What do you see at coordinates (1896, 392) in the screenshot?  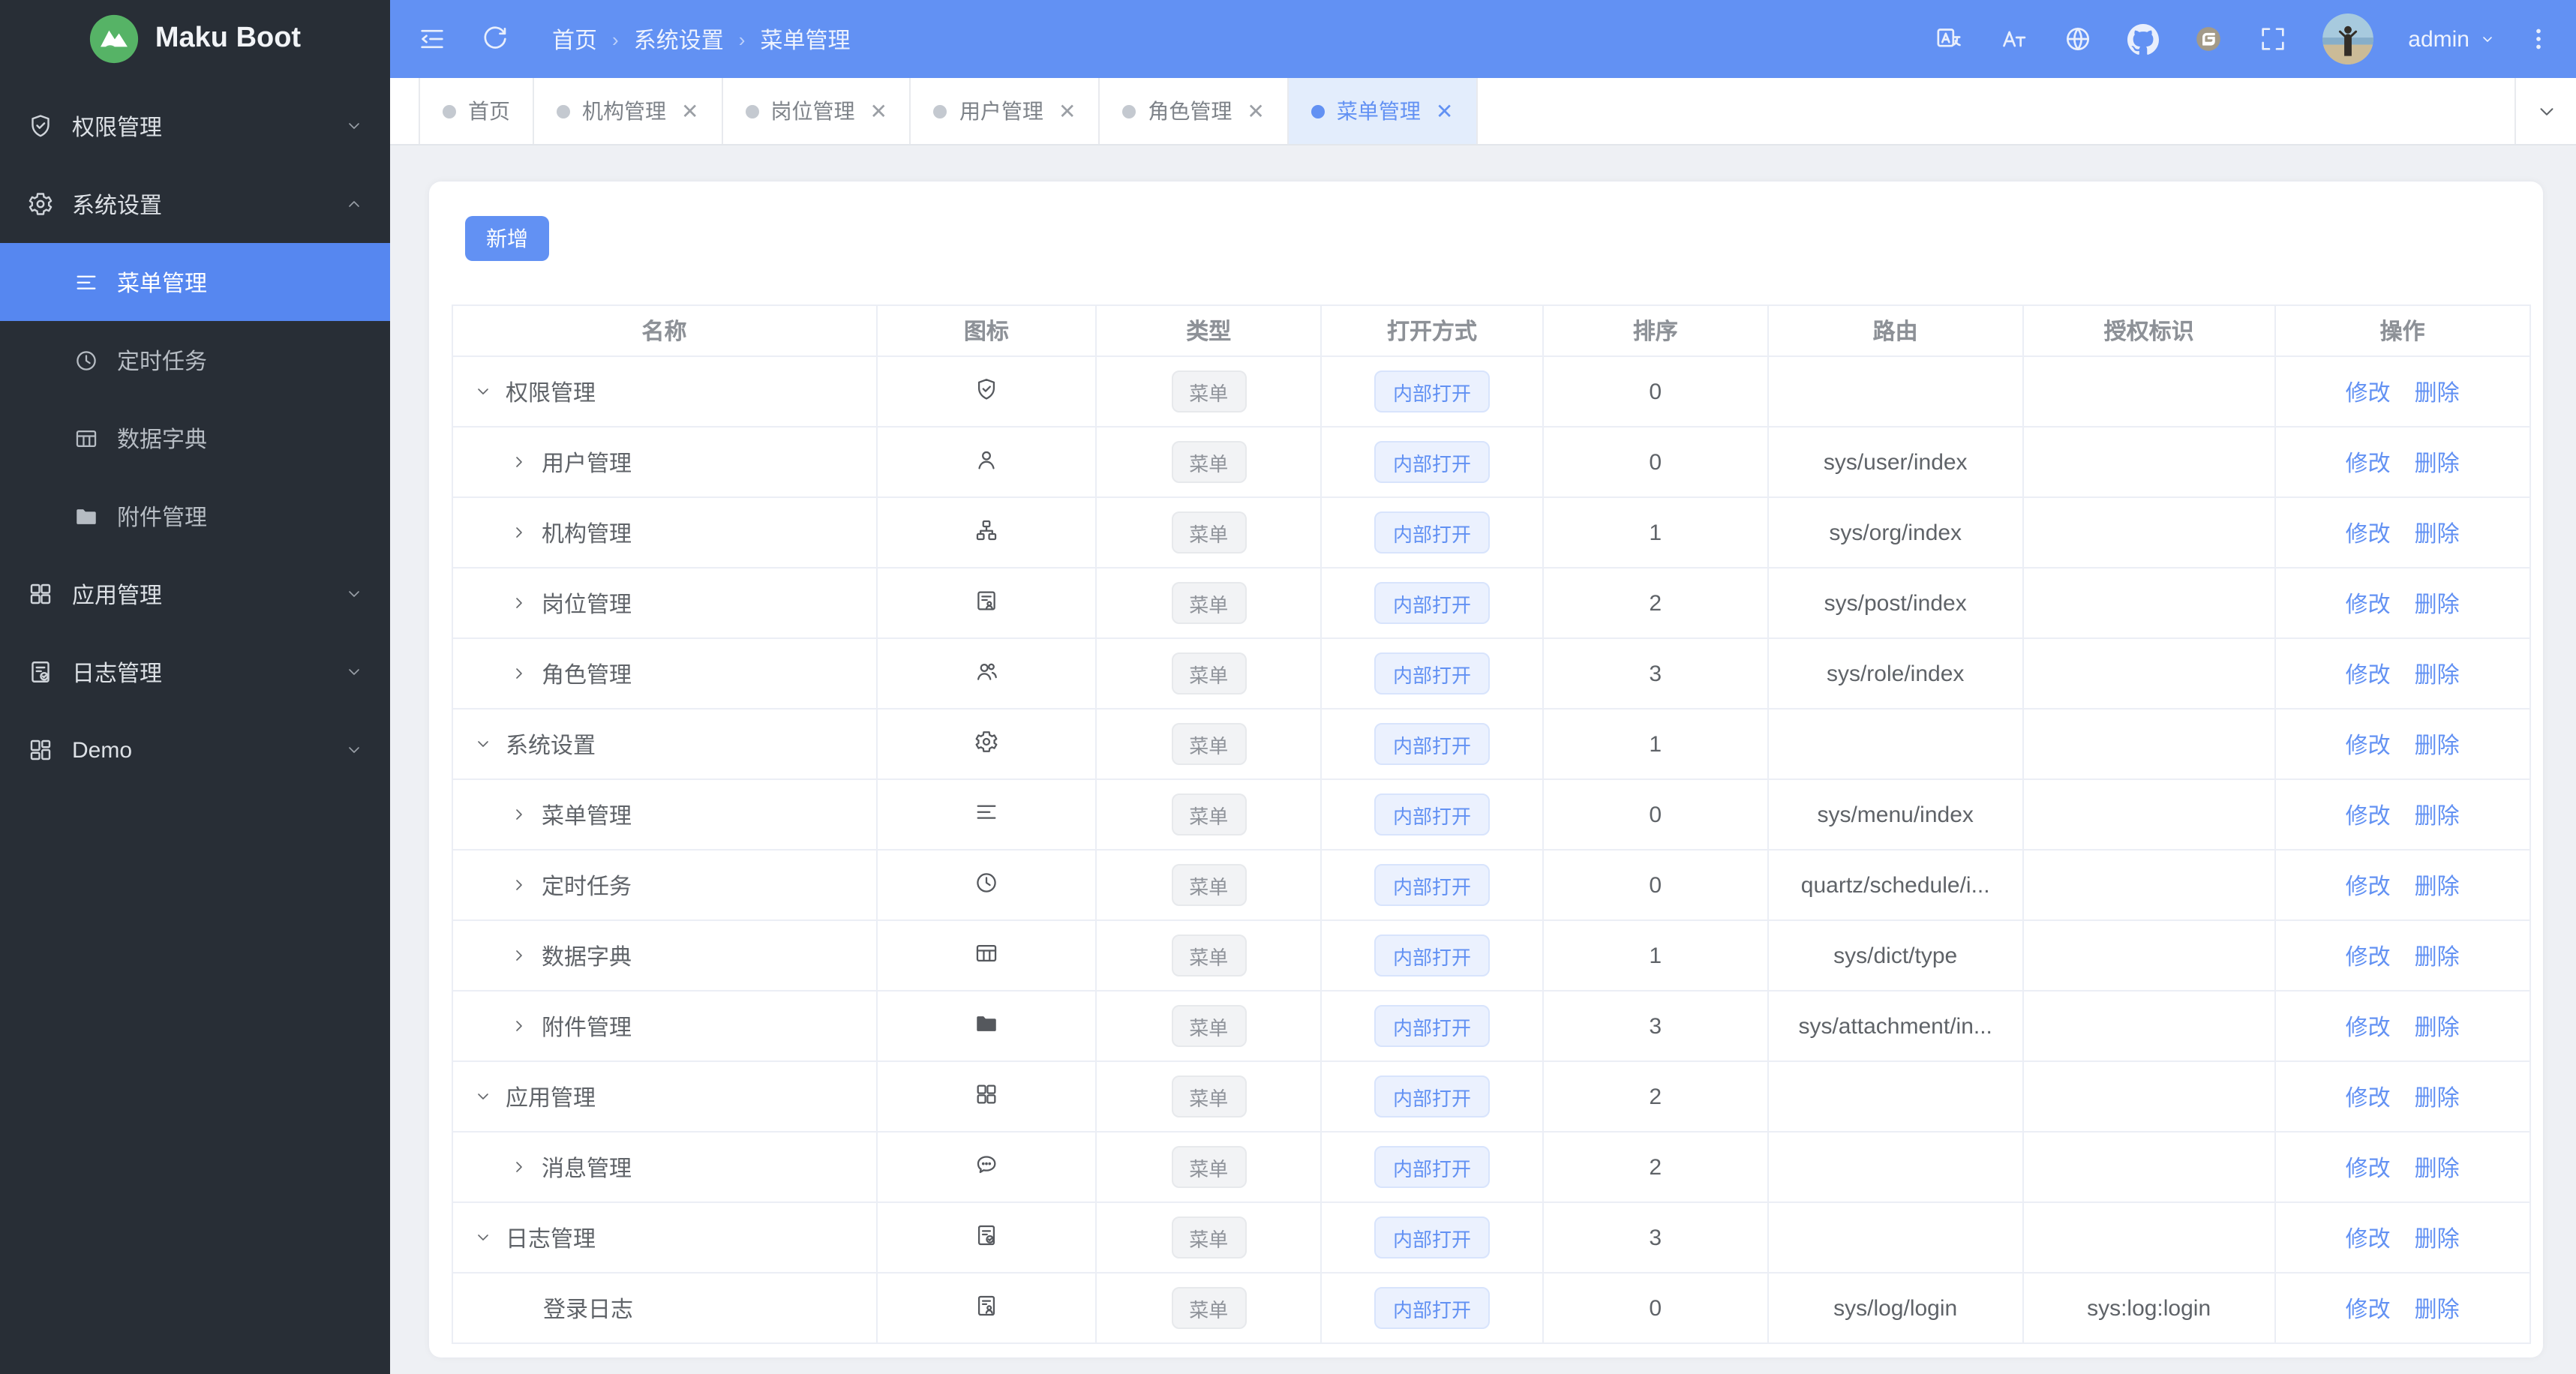 I see `cell-route` at bounding box center [1896, 392].